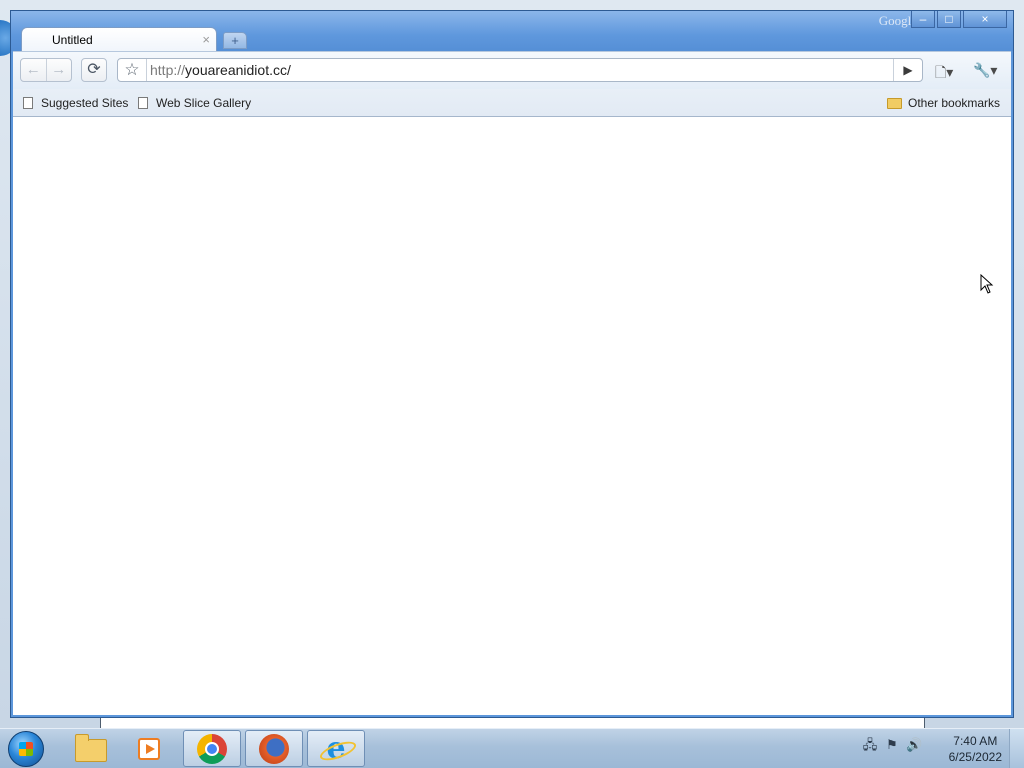 Image resolution: width=1024 pixels, height=768 pixels. I want to click on other-bookmarks-button: Other bookmarks, so click(943, 103).